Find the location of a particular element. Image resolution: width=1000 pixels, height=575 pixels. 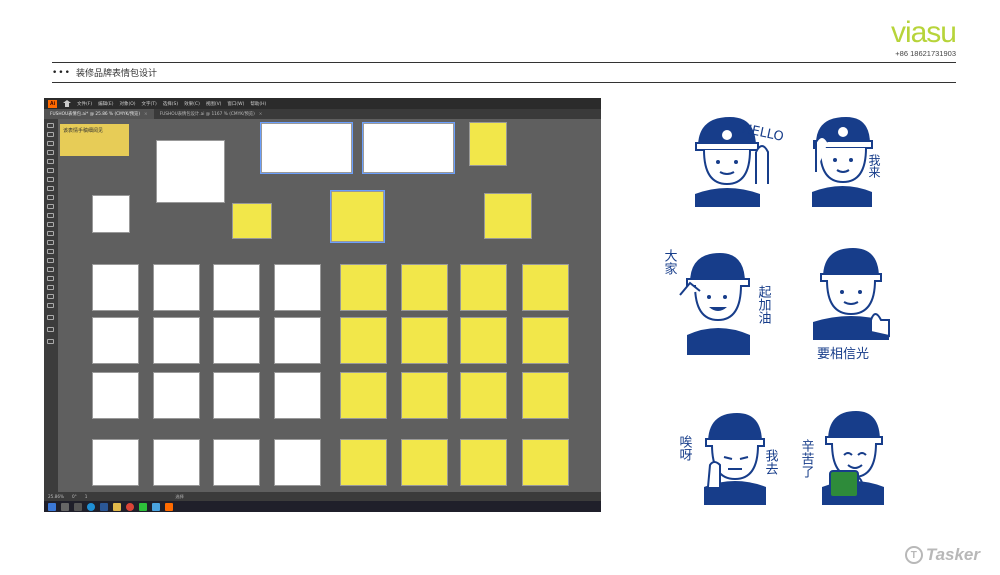

illustrator-app-icon: Ai is located at coordinates (52, 103).